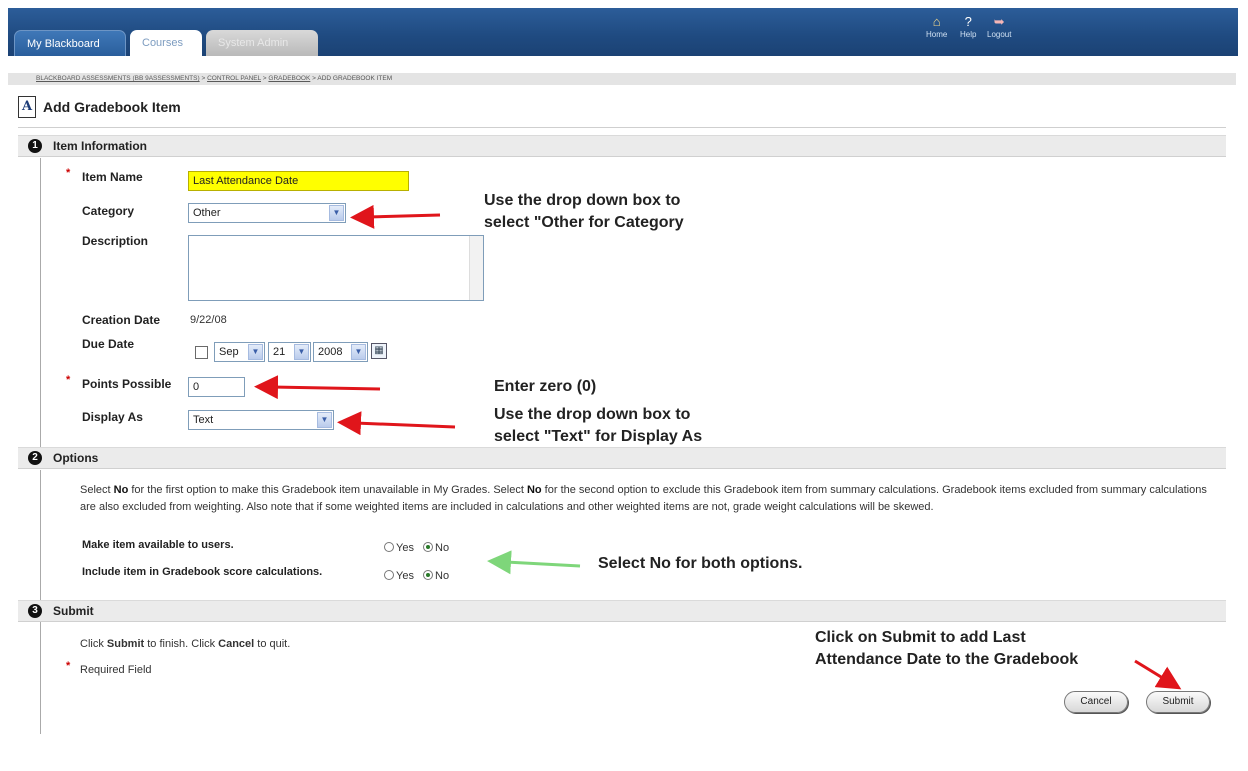 The width and height of the screenshot is (1248, 771). I want to click on step-number: 2, so click(35, 458).